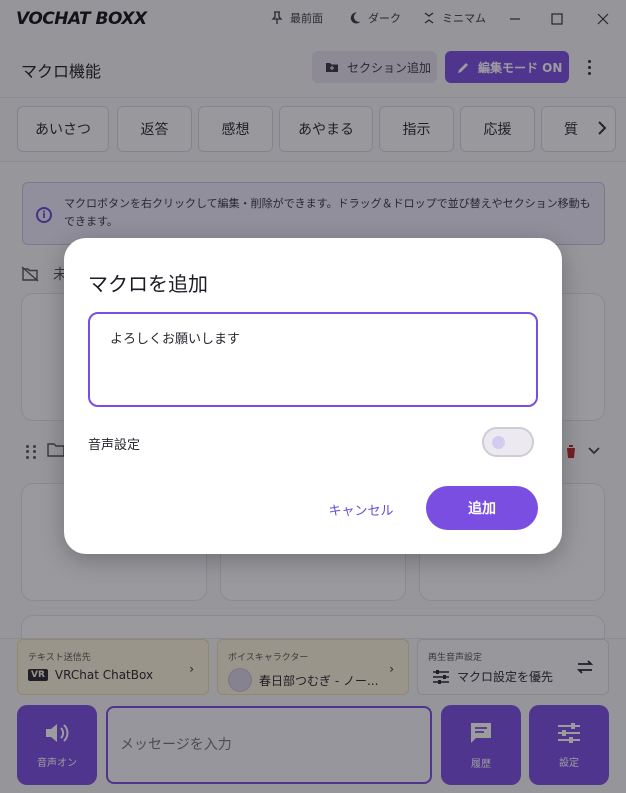 The width and height of the screenshot is (626, 793). What do you see at coordinates (361, 509) in the screenshot?
I see `cancel-button: キャンセル` at bounding box center [361, 509].